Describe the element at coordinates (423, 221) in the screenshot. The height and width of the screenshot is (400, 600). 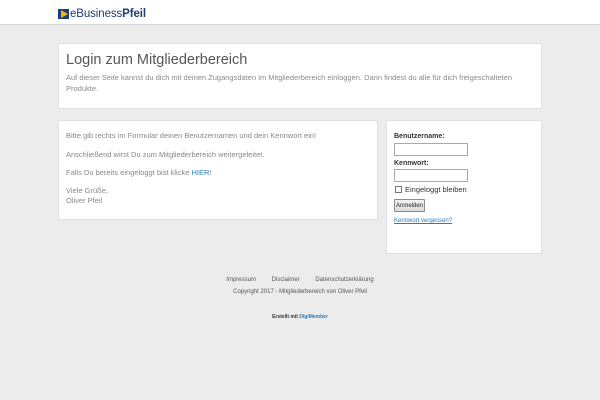
I see `forgot-password-link: Kennwort vergessen?` at that location.